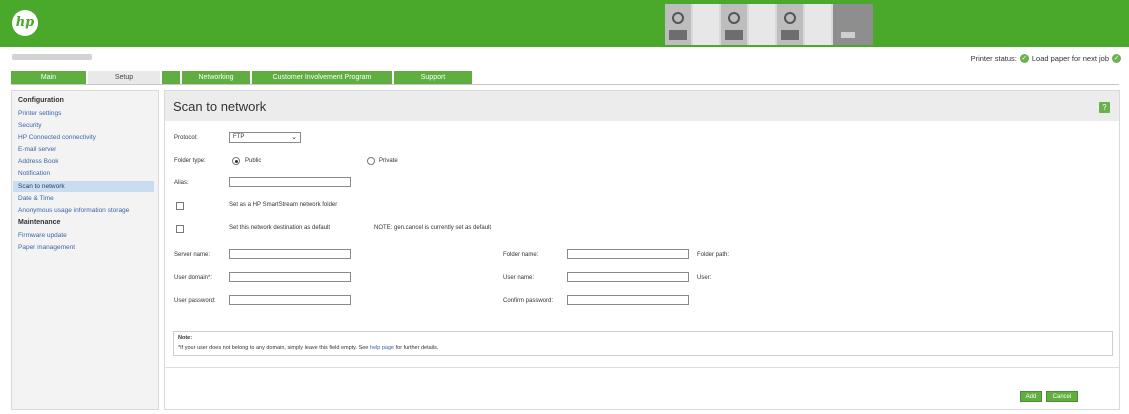 The image size is (1129, 414). I want to click on sidebar-item-printer-settings: Printer settings, so click(39, 113).